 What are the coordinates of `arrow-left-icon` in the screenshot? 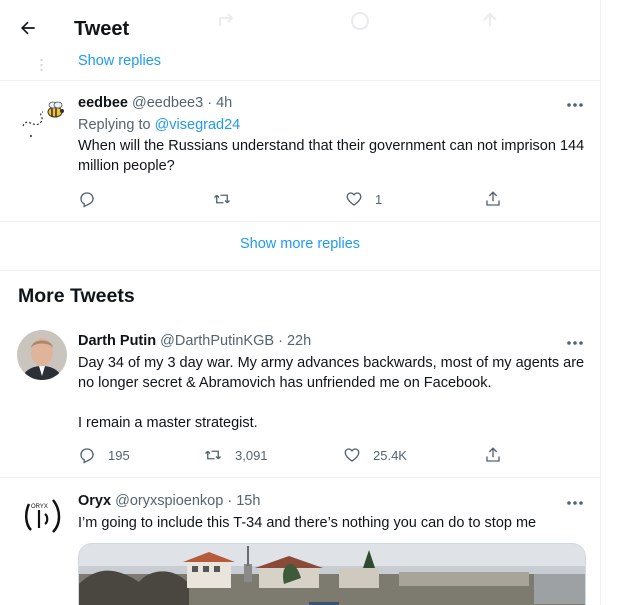 It's located at (28, 28).